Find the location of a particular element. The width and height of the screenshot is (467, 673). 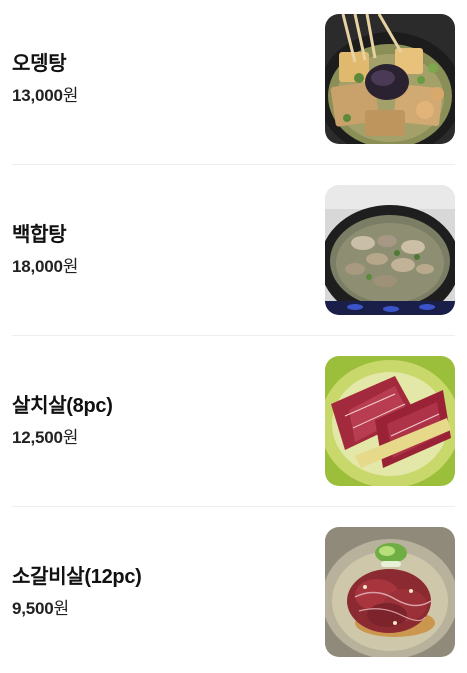

price-number: 18,000 is located at coordinates (37, 266).